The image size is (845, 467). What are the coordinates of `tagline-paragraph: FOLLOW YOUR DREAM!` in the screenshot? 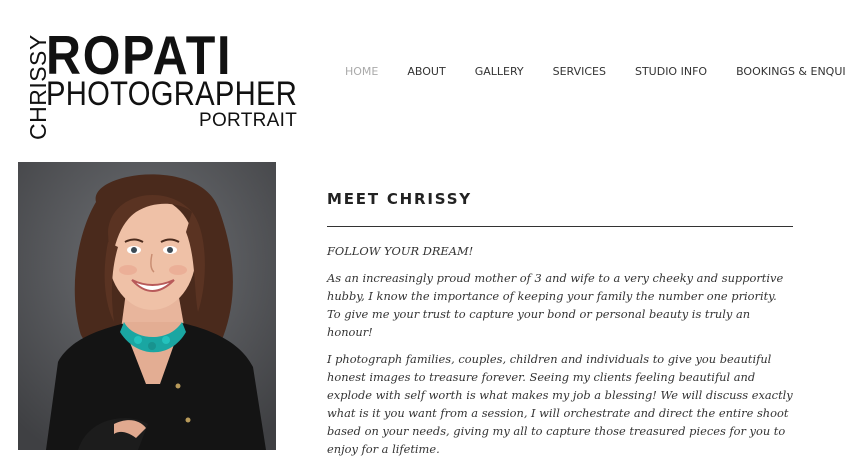 It's located at (400, 251).